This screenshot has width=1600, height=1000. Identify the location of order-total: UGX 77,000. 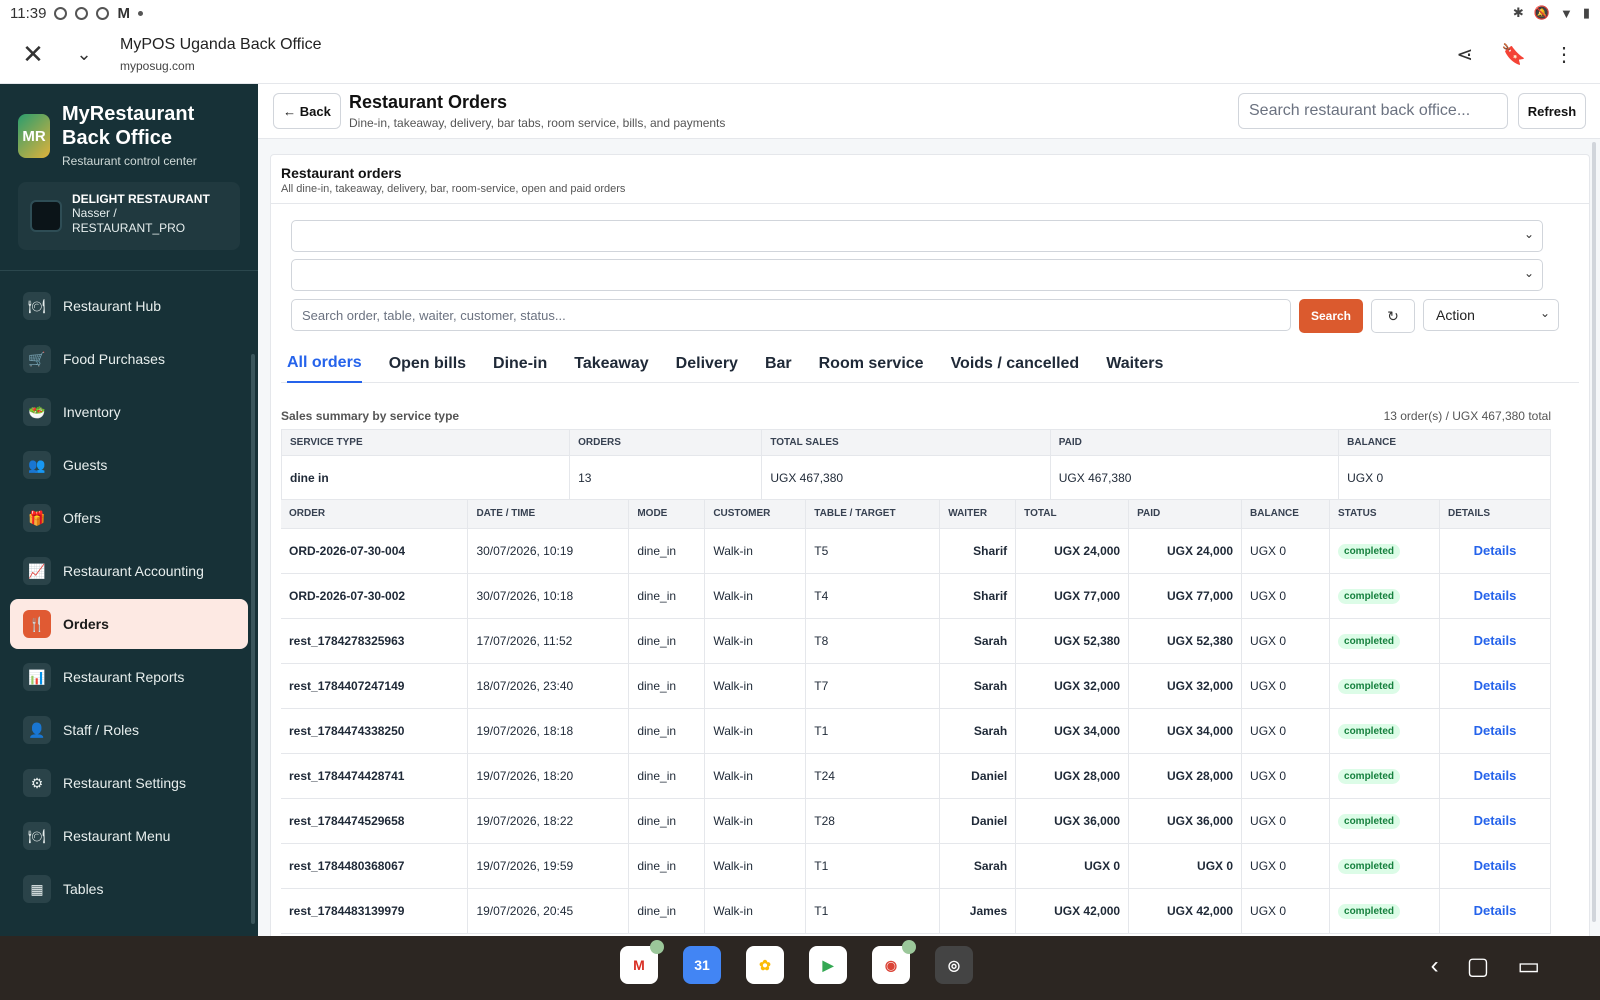
(1072, 596).